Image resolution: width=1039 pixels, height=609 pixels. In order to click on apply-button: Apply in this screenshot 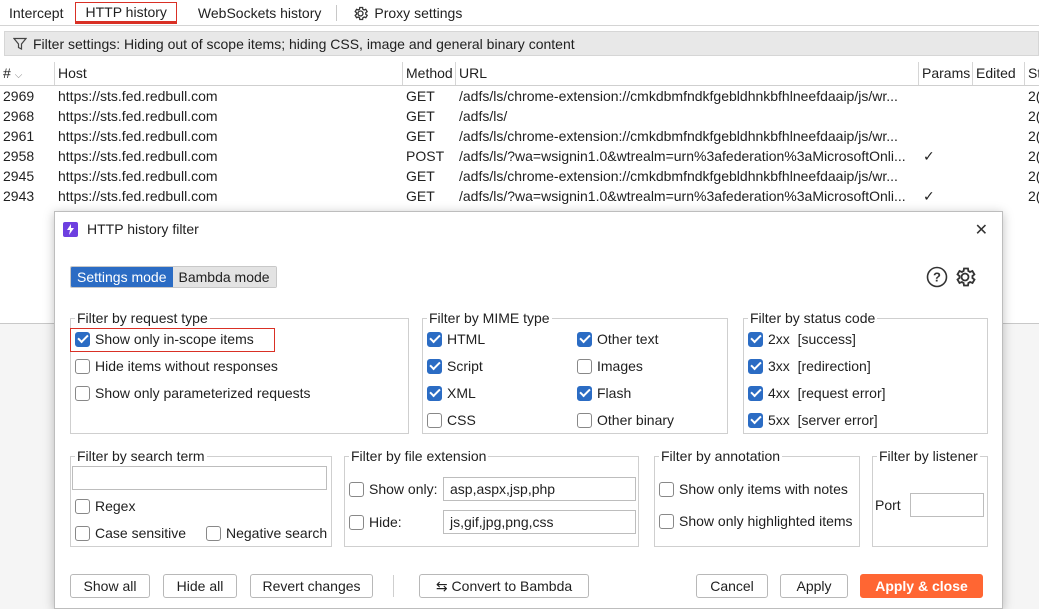, I will do `click(814, 586)`.